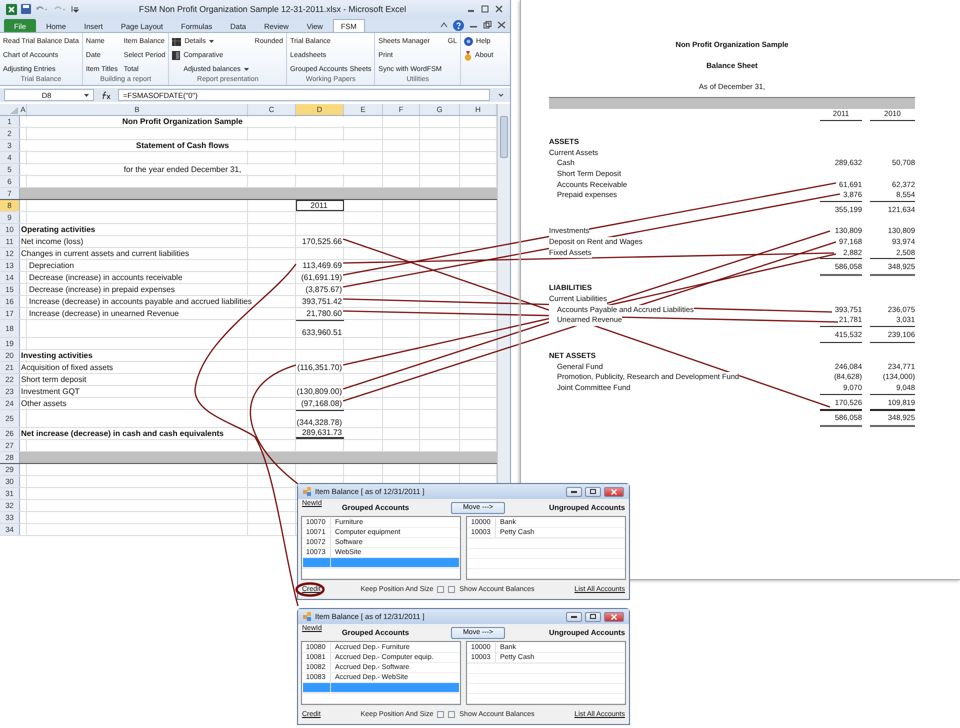  What do you see at coordinates (103, 313) in the screenshot?
I see `table-cell: Increase (decrease) in unearned Revenue` at bounding box center [103, 313].